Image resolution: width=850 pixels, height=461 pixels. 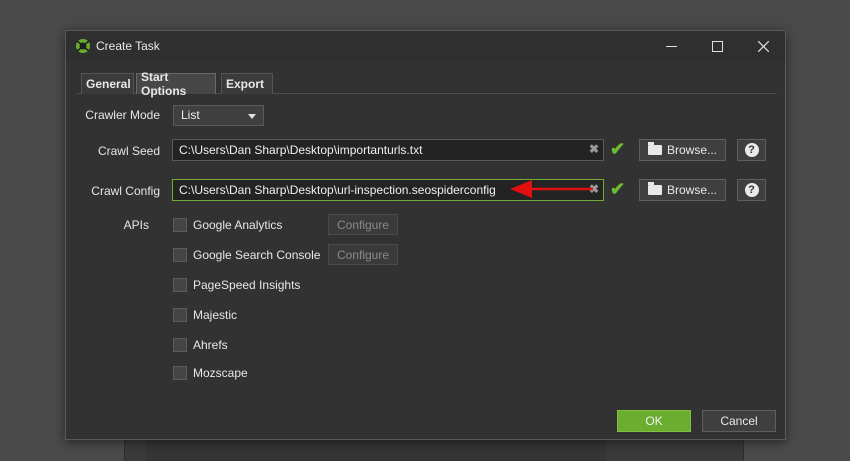 I want to click on google-search-console-configure-button: Configure, so click(x=363, y=254).